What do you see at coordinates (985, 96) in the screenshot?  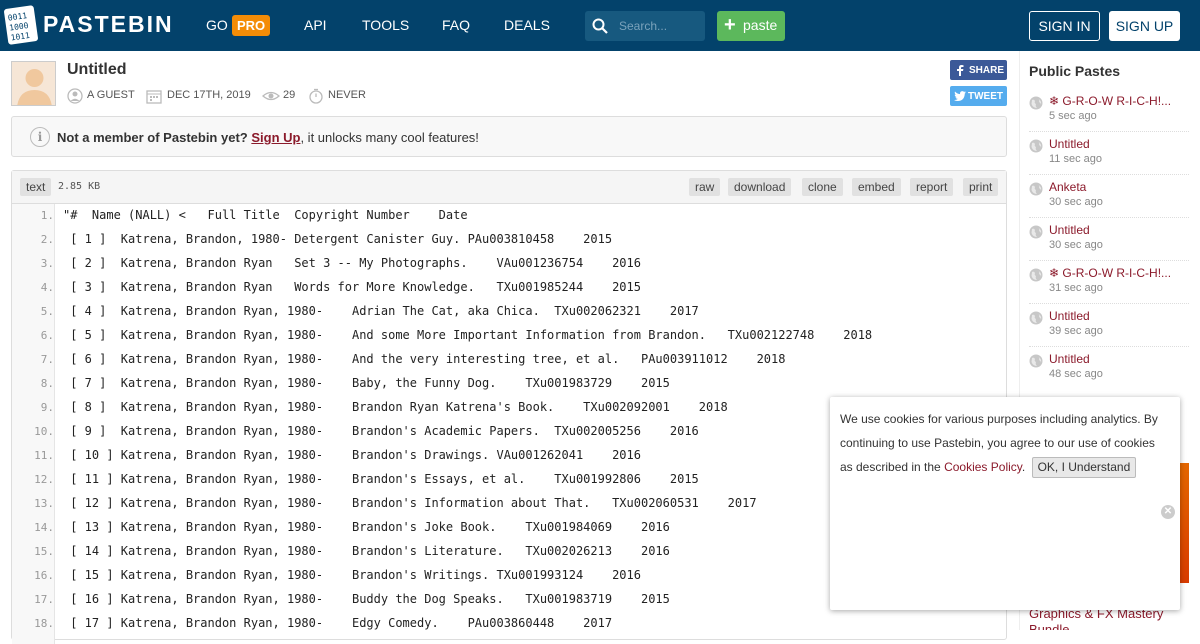 I see `tweet-label: TWEET` at bounding box center [985, 96].